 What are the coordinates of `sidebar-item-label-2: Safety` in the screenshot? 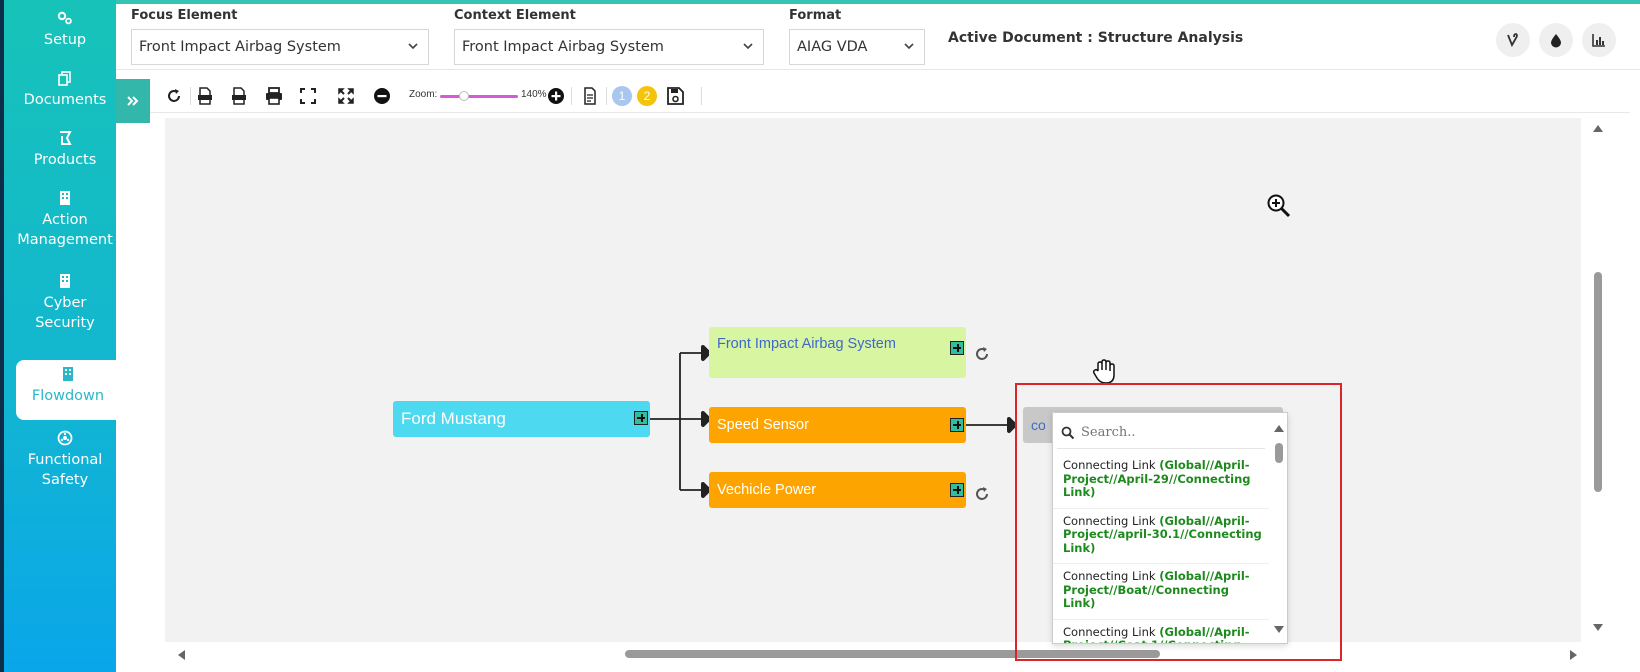 It's located at (65, 480).